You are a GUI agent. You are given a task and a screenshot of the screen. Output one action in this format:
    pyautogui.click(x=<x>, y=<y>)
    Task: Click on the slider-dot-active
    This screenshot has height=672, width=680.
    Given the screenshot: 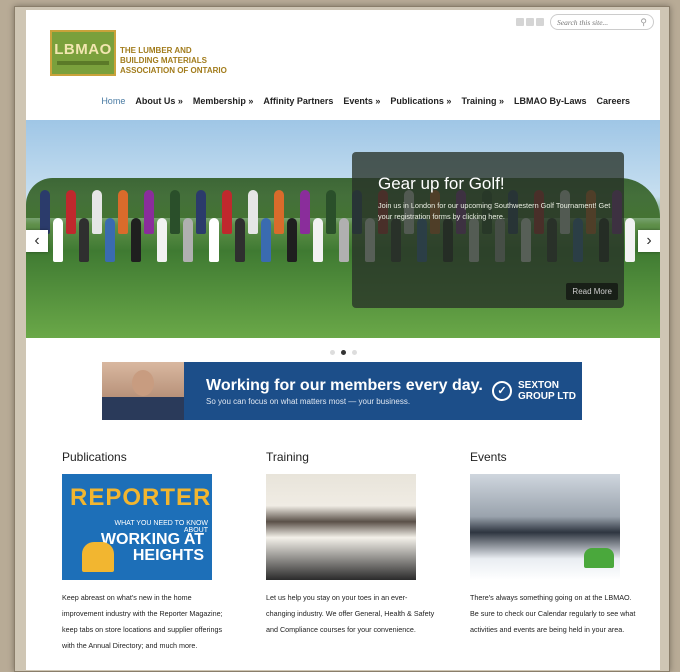 What is the action you would take?
    pyautogui.click(x=343, y=352)
    